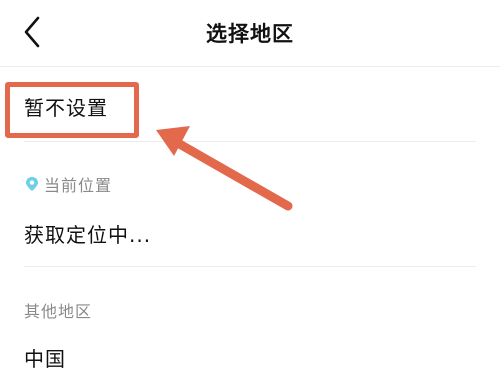 The height and width of the screenshot is (375, 500). Describe the element at coordinates (66, 106) in the screenshot. I see `no-setting-option: 暂不设置` at that location.